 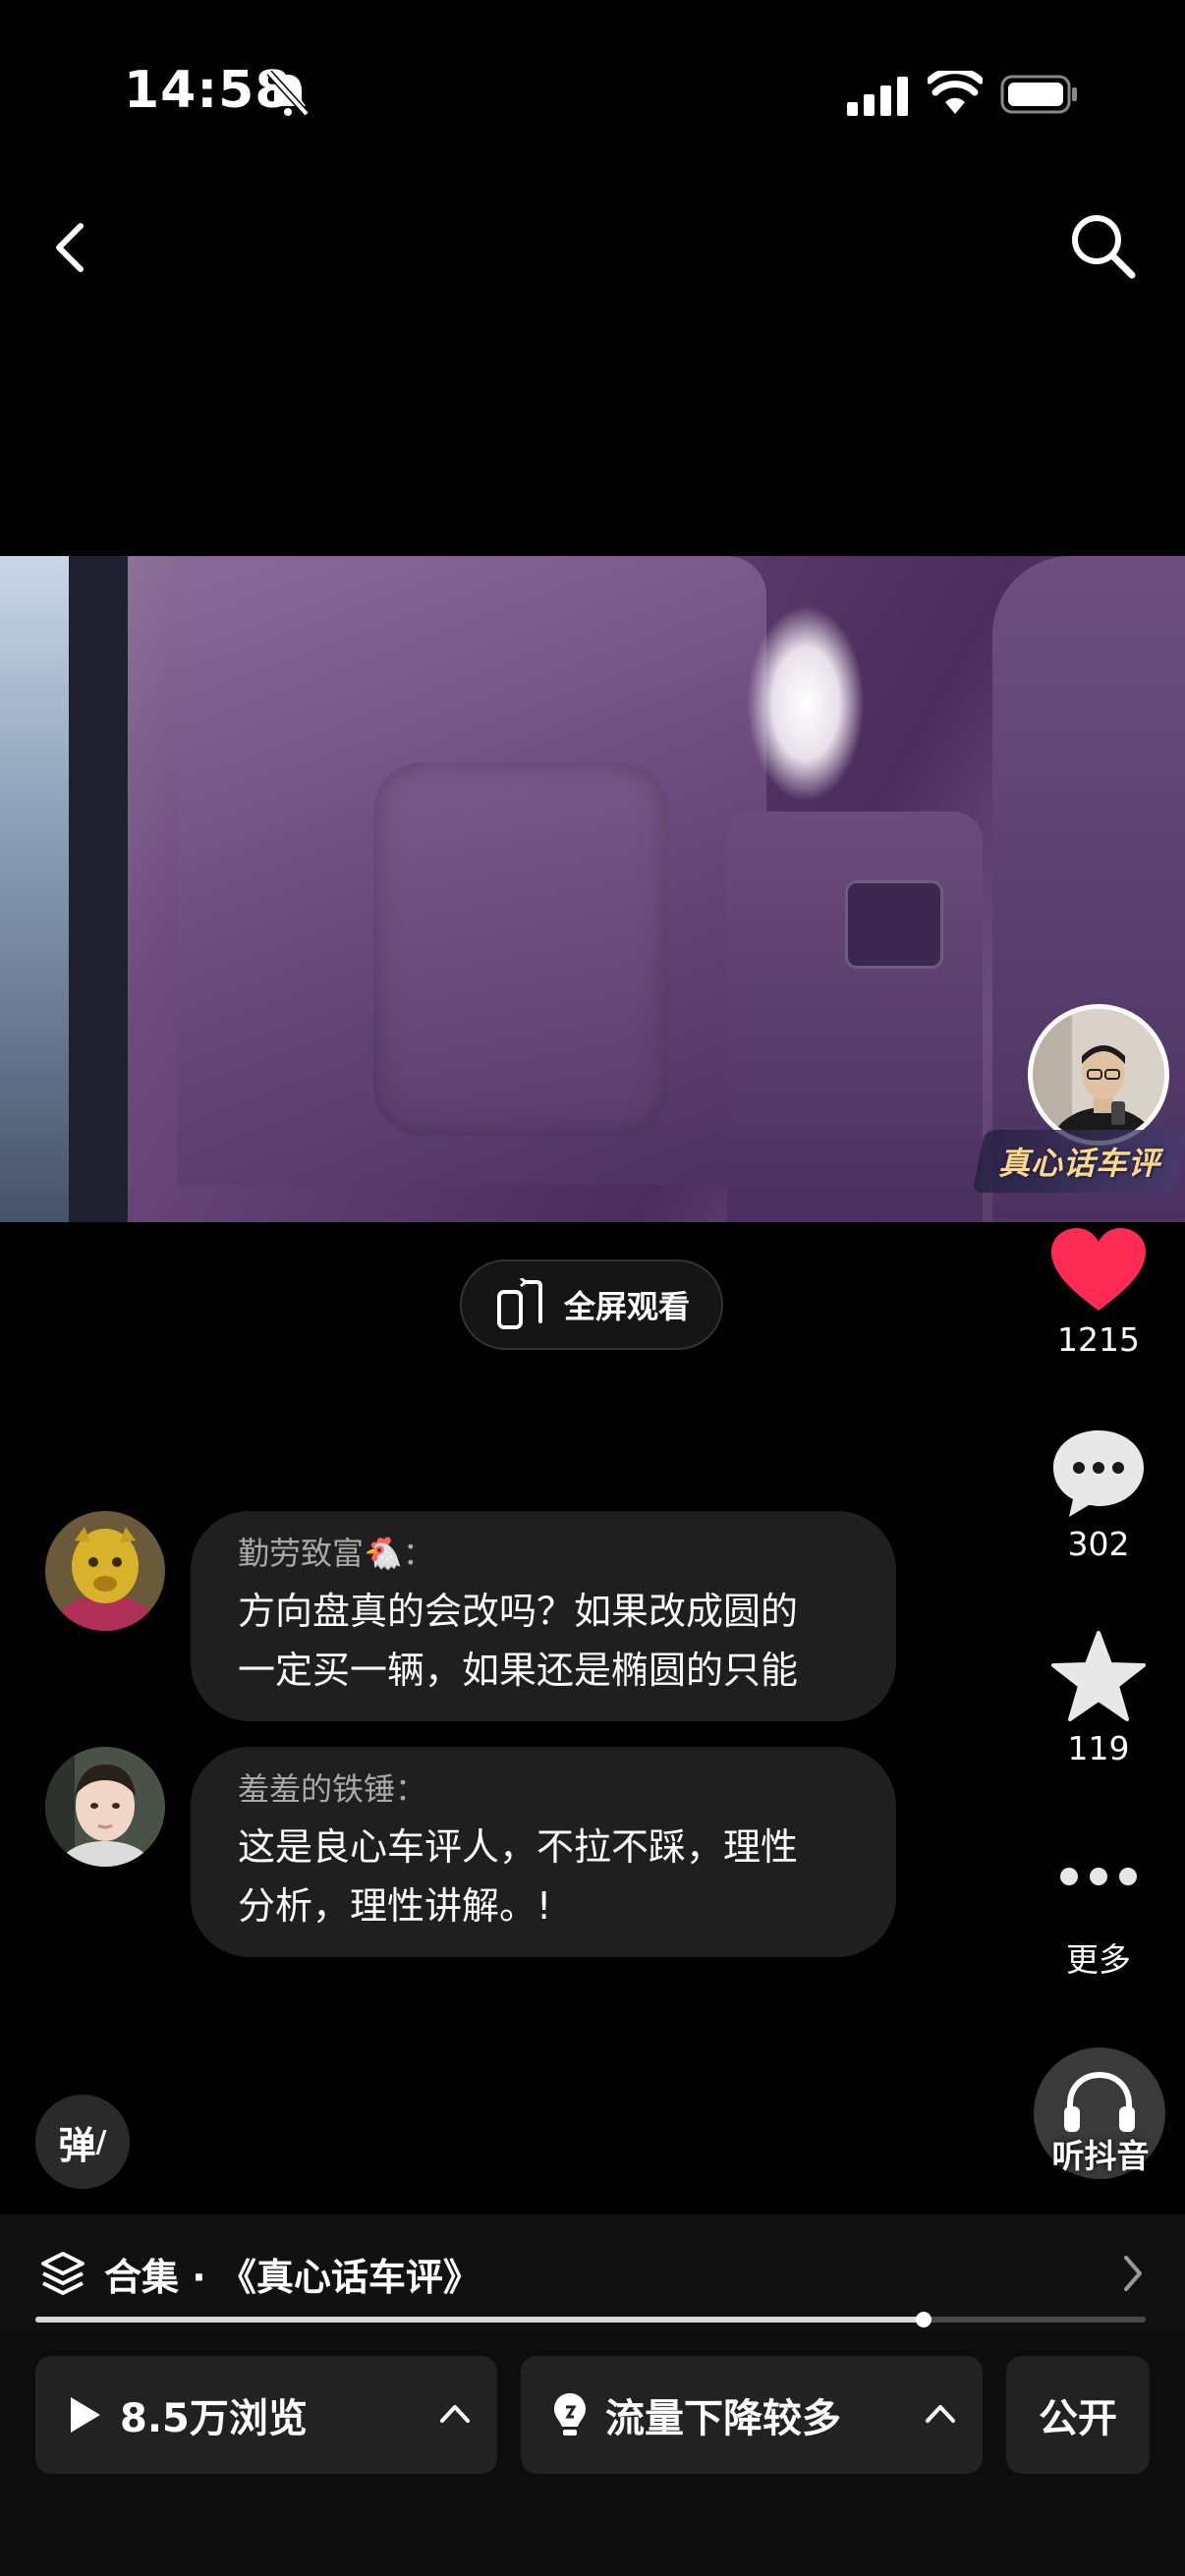 What do you see at coordinates (1099, 1544) in the screenshot?
I see `comment-count: 302` at bounding box center [1099, 1544].